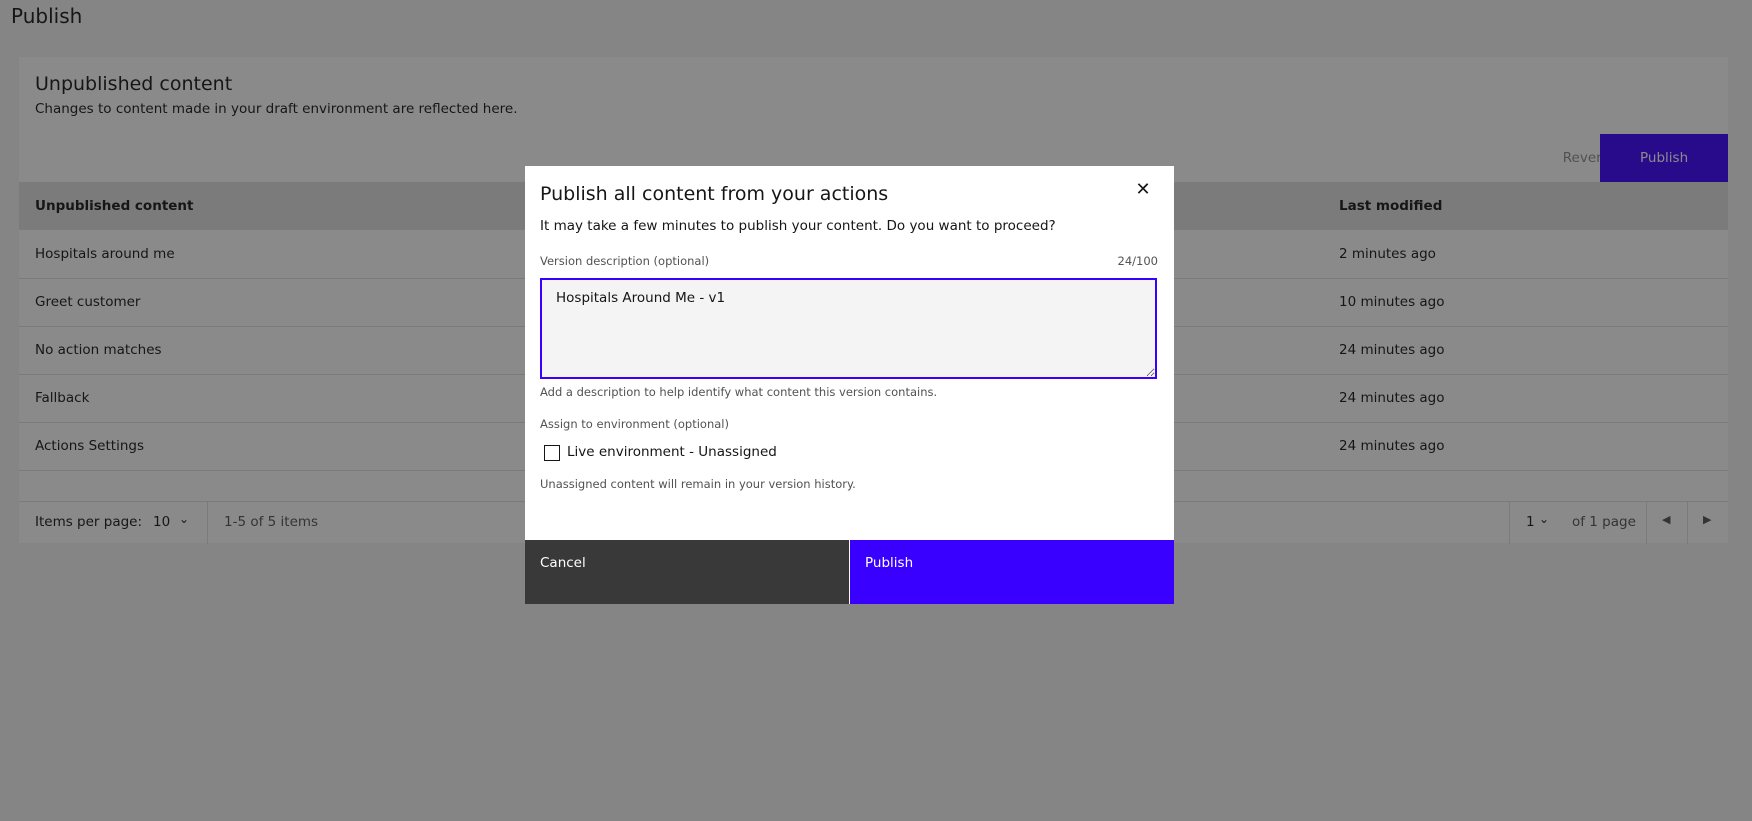  I want to click on close-icon: ✕, so click(1143, 190).